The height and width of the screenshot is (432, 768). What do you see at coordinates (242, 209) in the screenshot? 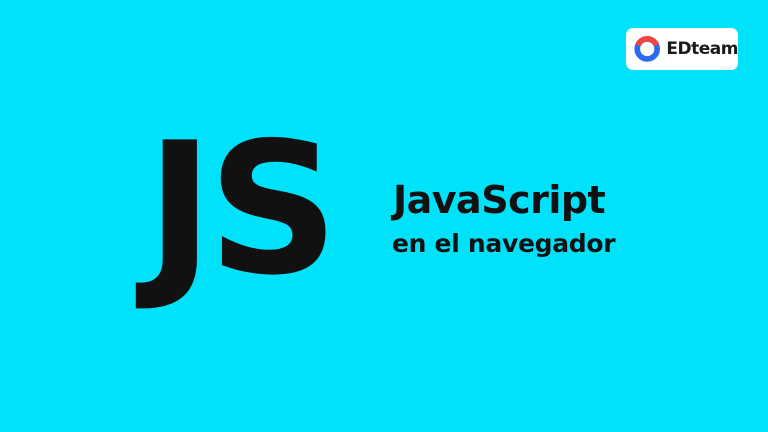
I see `js-logo-text: JS` at bounding box center [242, 209].